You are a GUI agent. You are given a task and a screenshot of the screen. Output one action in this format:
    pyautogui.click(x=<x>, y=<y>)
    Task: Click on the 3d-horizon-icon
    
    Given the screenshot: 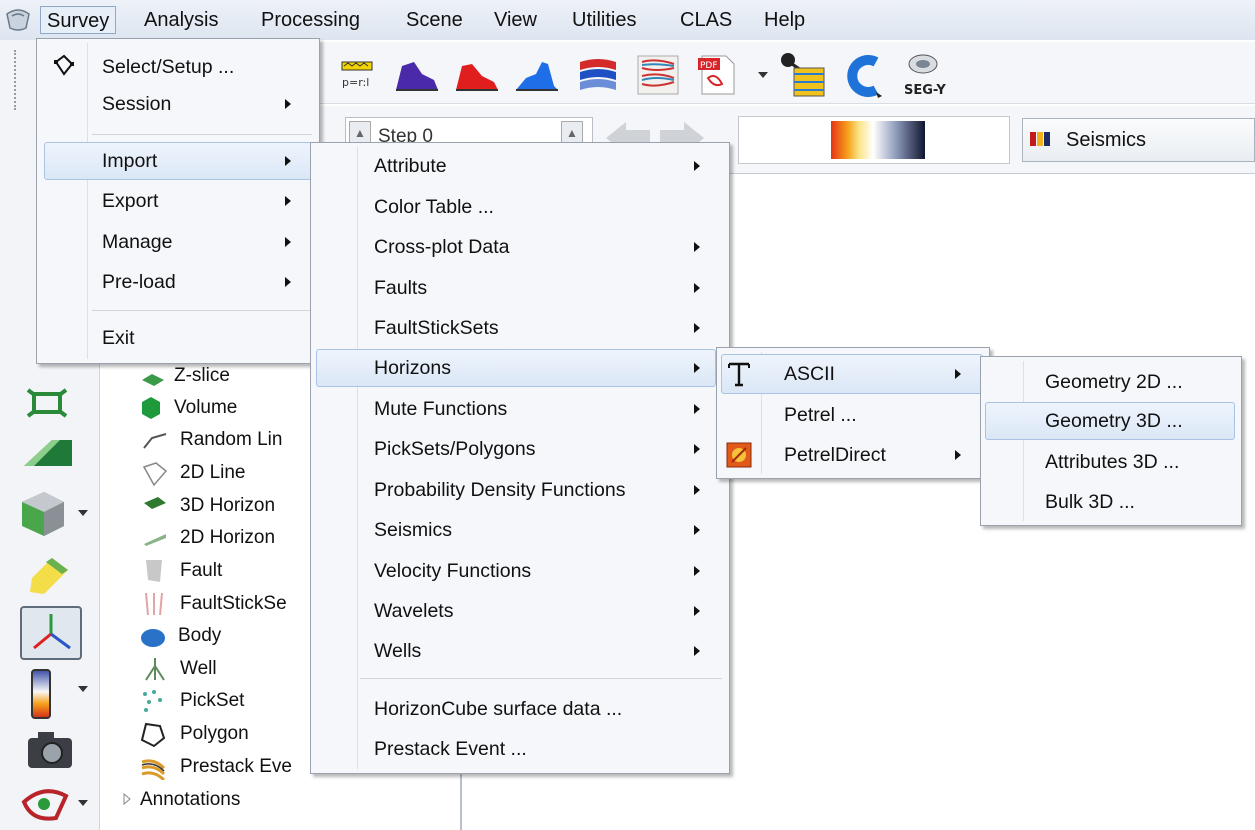 What is the action you would take?
    pyautogui.click(x=155, y=503)
    